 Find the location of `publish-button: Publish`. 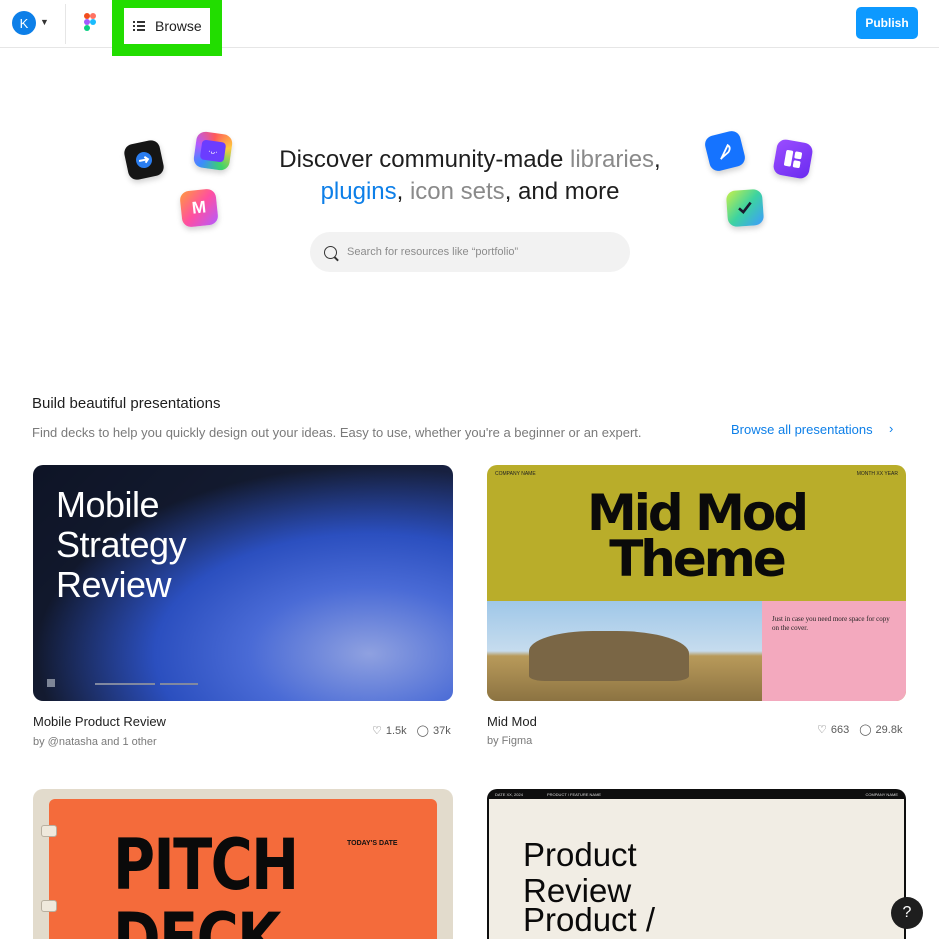

publish-button: Publish is located at coordinates (887, 23).